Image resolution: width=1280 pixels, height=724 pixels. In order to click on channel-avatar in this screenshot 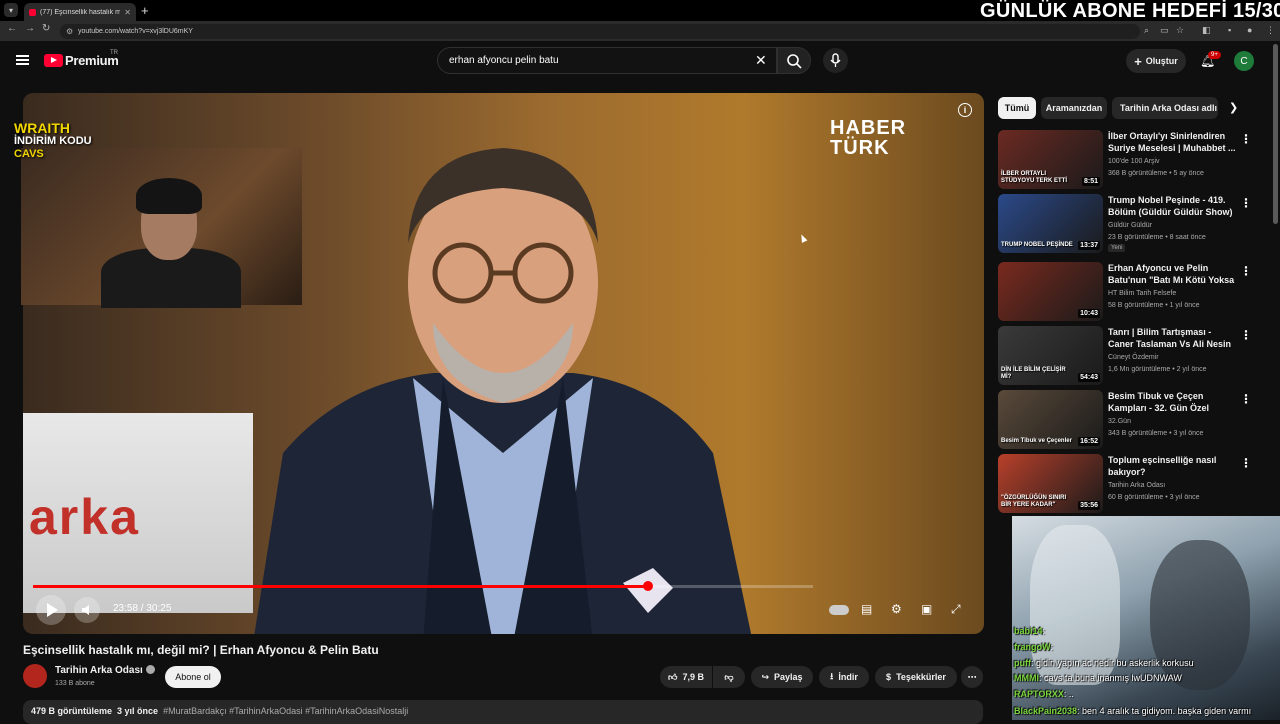, I will do `click(35, 676)`.